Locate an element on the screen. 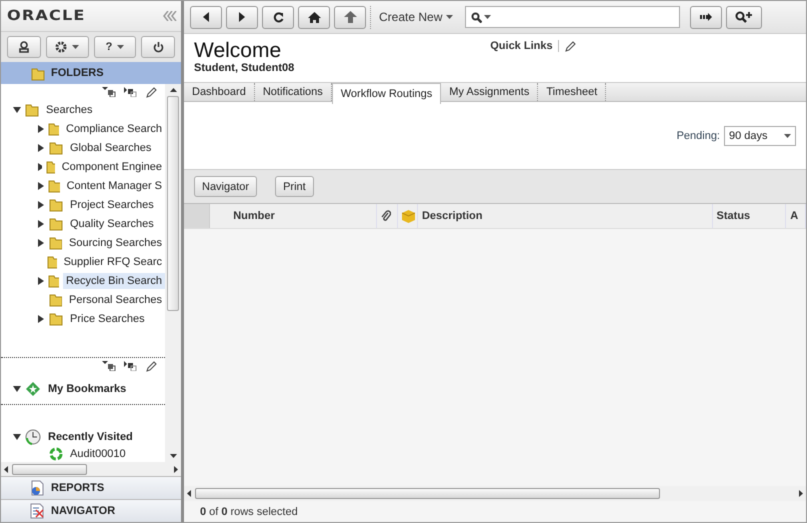  section-title: My Bookmarks is located at coordinates (87, 389).